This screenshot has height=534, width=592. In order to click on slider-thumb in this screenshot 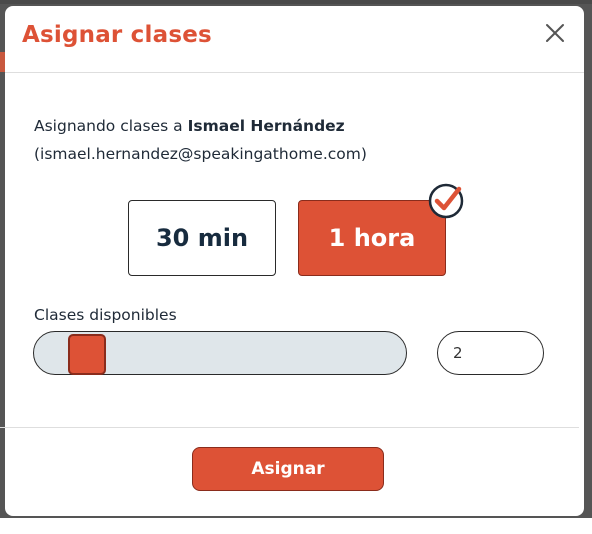, I will do `click(87, 354)`.